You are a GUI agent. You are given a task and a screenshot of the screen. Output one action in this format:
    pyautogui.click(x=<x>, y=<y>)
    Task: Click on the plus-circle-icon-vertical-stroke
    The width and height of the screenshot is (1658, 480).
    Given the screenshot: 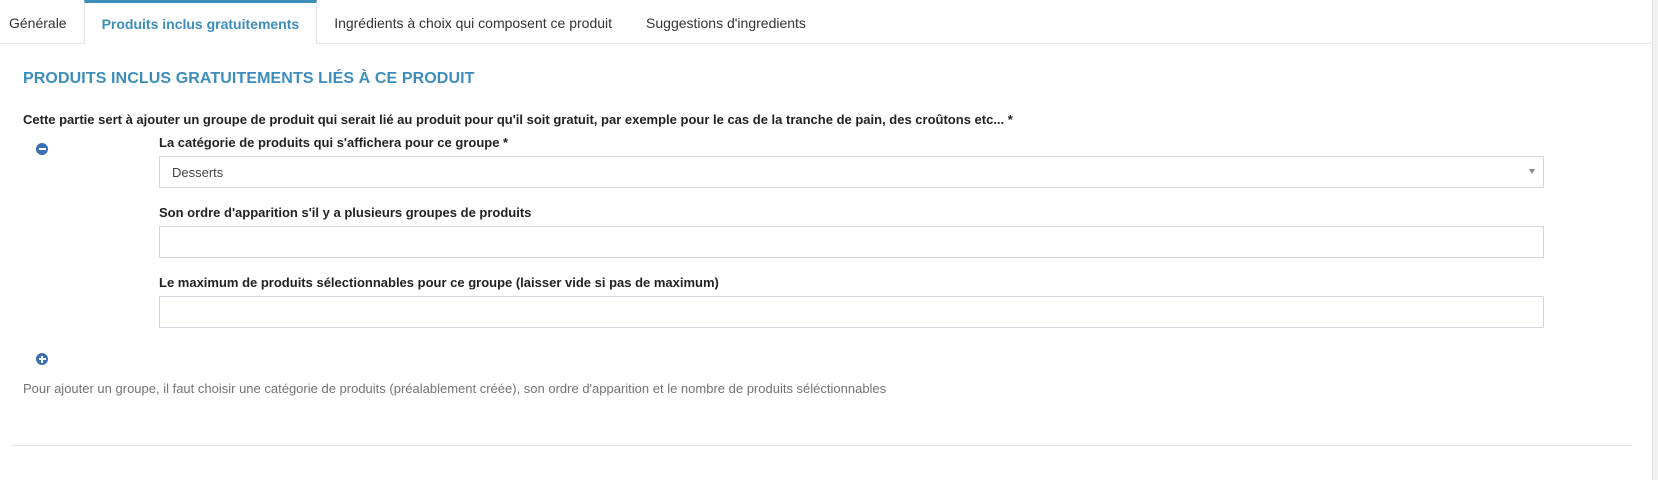 What is the action you would take?
    pyautogui.click(x=42, y=359)
    